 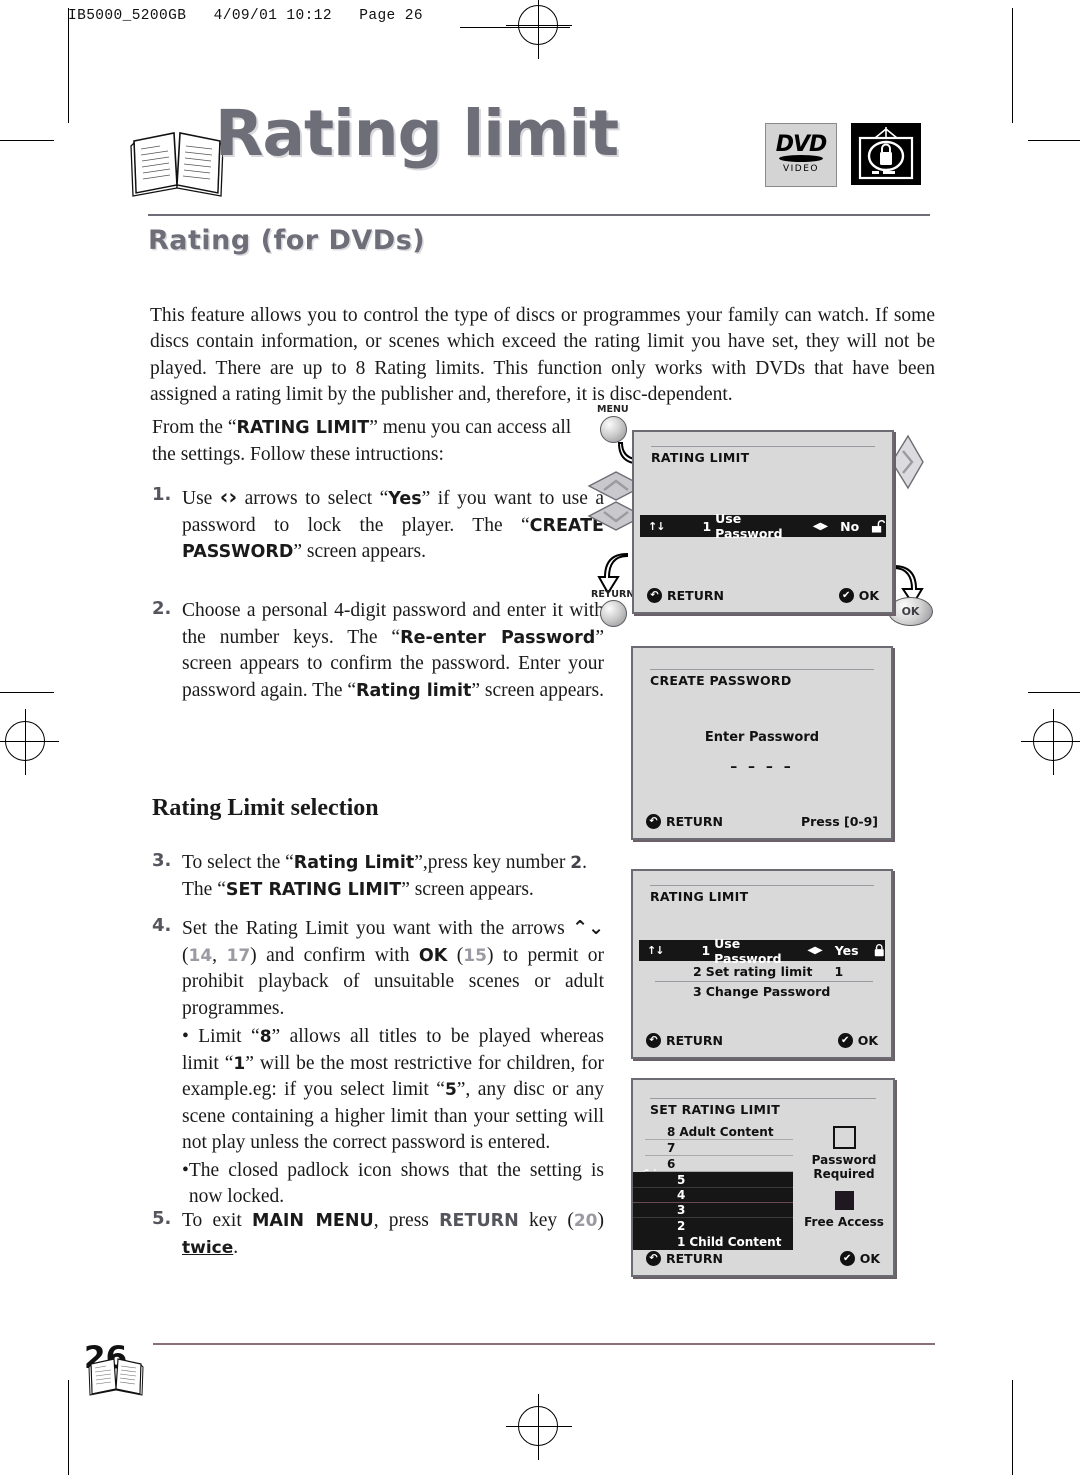 I want to click on print-slug: IB5000_5200GB 4/09/01 10:12 Page 26, so click(x=245, y=16).